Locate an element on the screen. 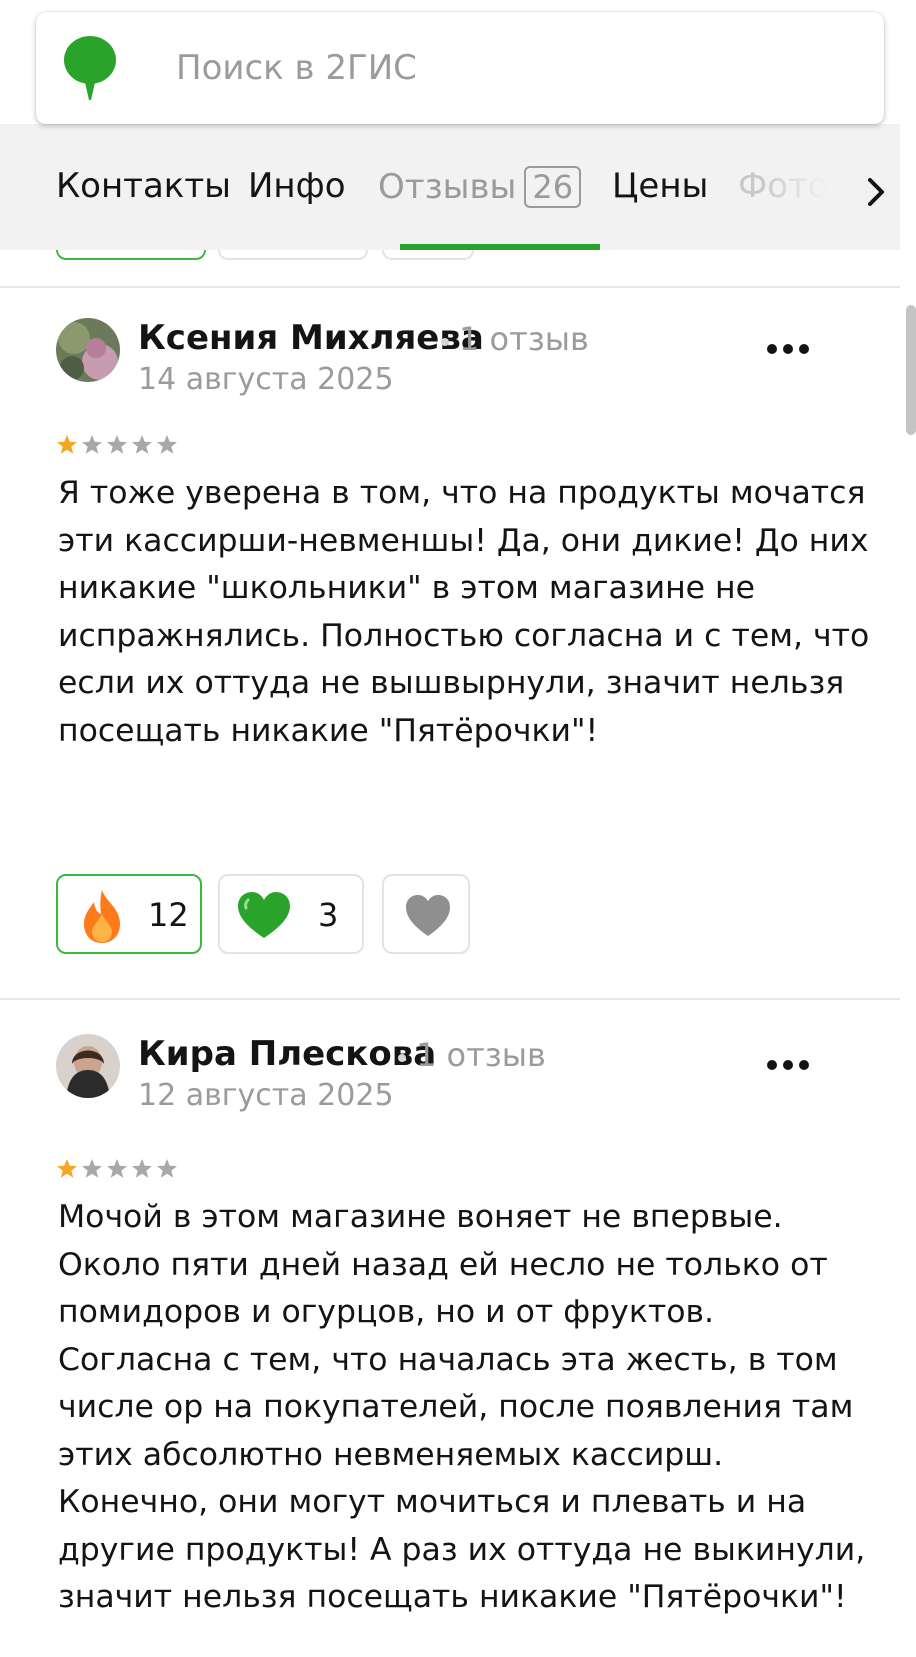  tab-contacts: Контакты is located at coordinates (143, 186).